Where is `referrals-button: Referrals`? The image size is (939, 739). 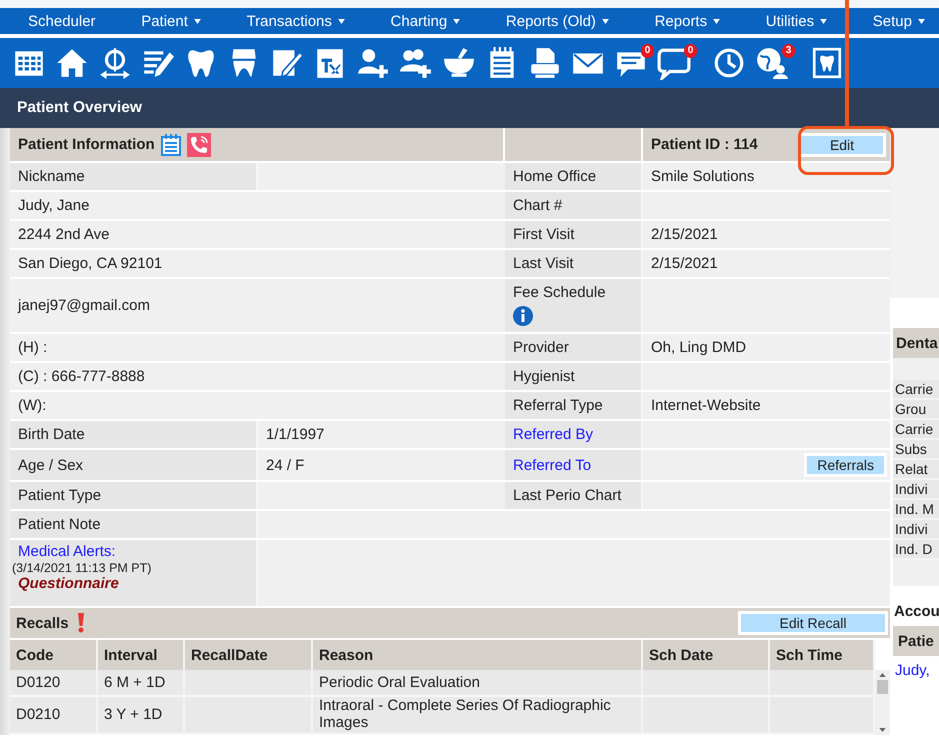 referrals-button: Referrals is located at coordinates (845, 465).